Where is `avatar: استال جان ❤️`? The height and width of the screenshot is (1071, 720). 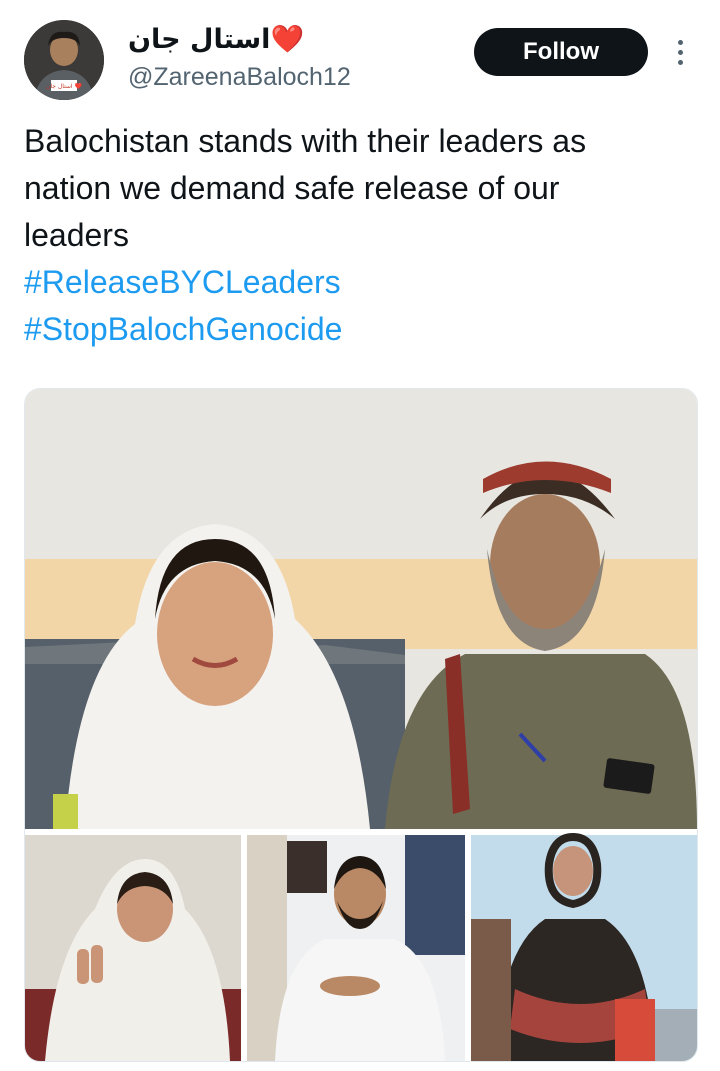
avatar: استال جان ❤️ is located at coordinates (64, 60).